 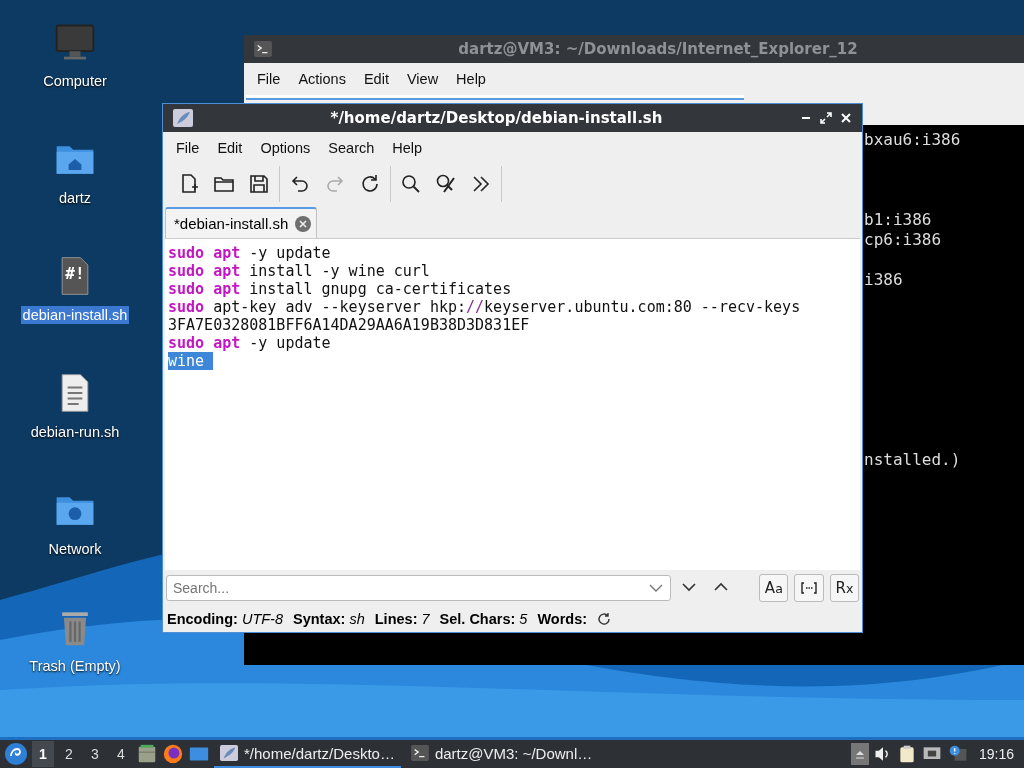 I want to click on dropdown-caret-icon, so click(x=655, y=588).